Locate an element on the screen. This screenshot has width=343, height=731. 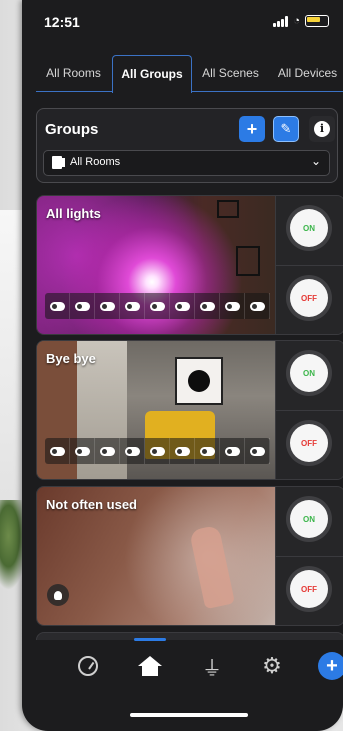
gear-icon: ⚙ is located at coordinates (272, 665).